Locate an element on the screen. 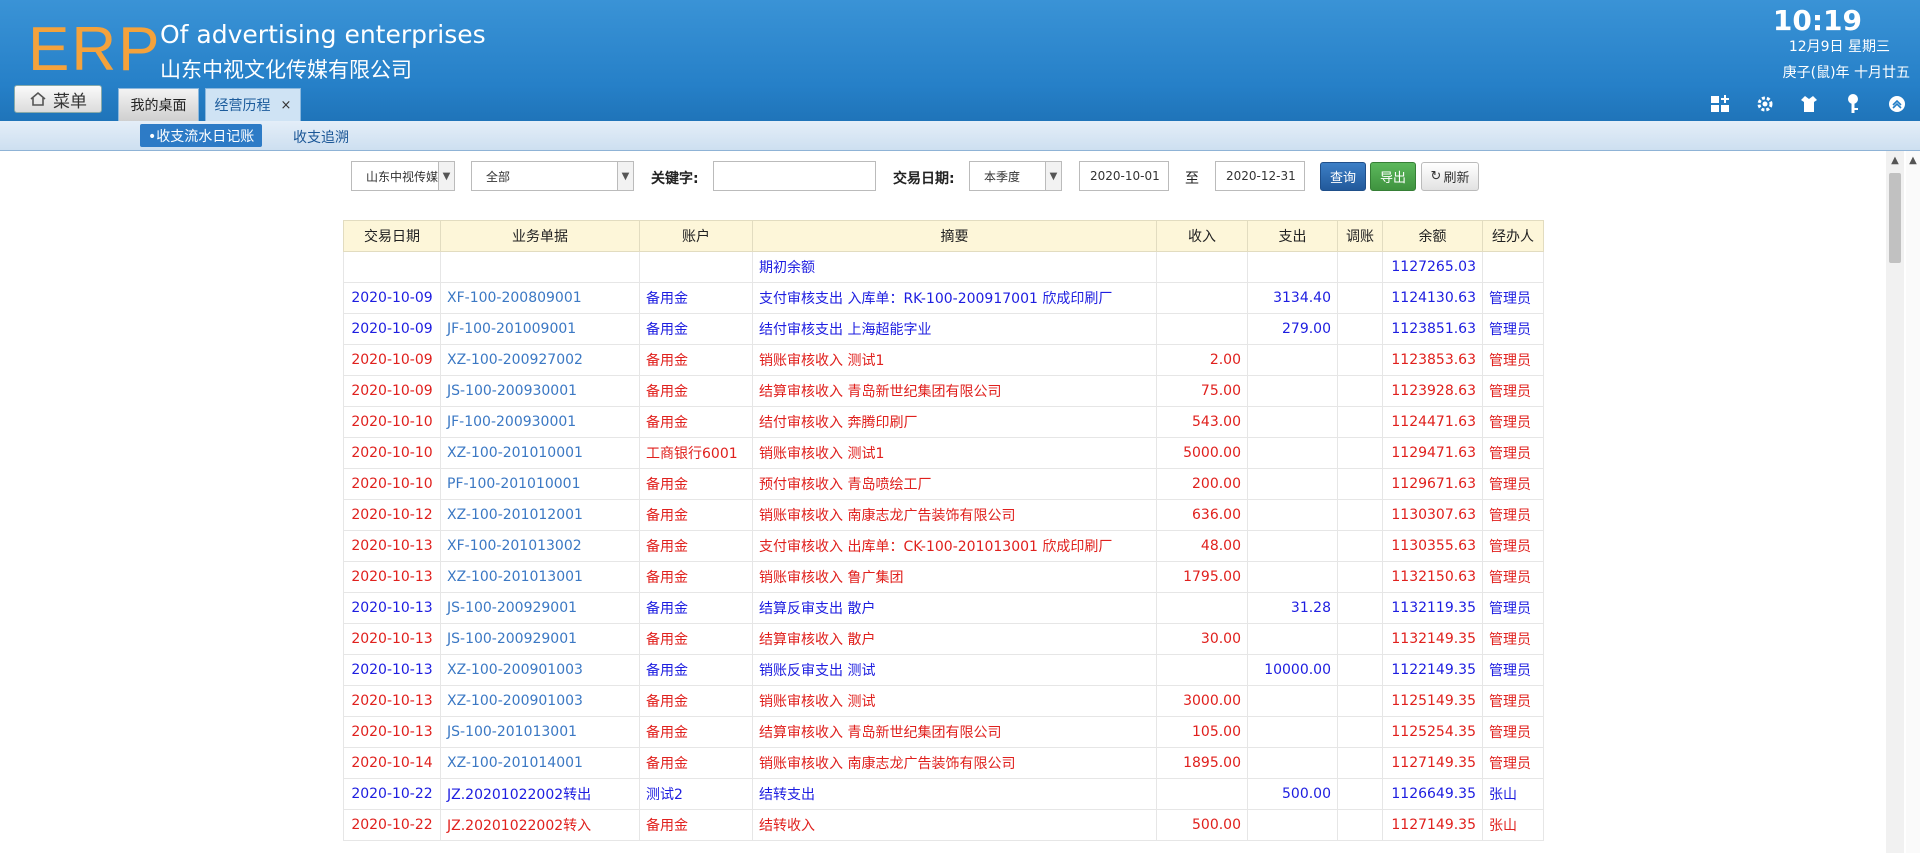  grid-add-icon is located at coordinates (1721, 104).